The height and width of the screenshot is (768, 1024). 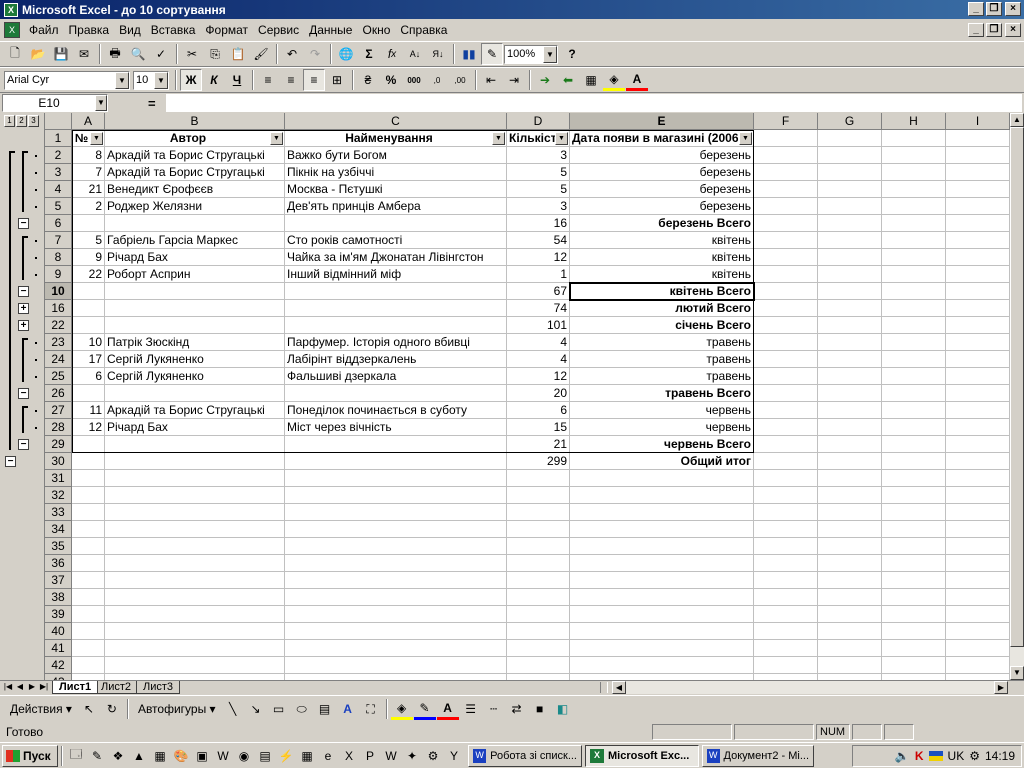 What do you see at coordinates (89, 709) in the screenshot?
I see `select-pointer-icon: ↖` at bounding box center [89, 709].